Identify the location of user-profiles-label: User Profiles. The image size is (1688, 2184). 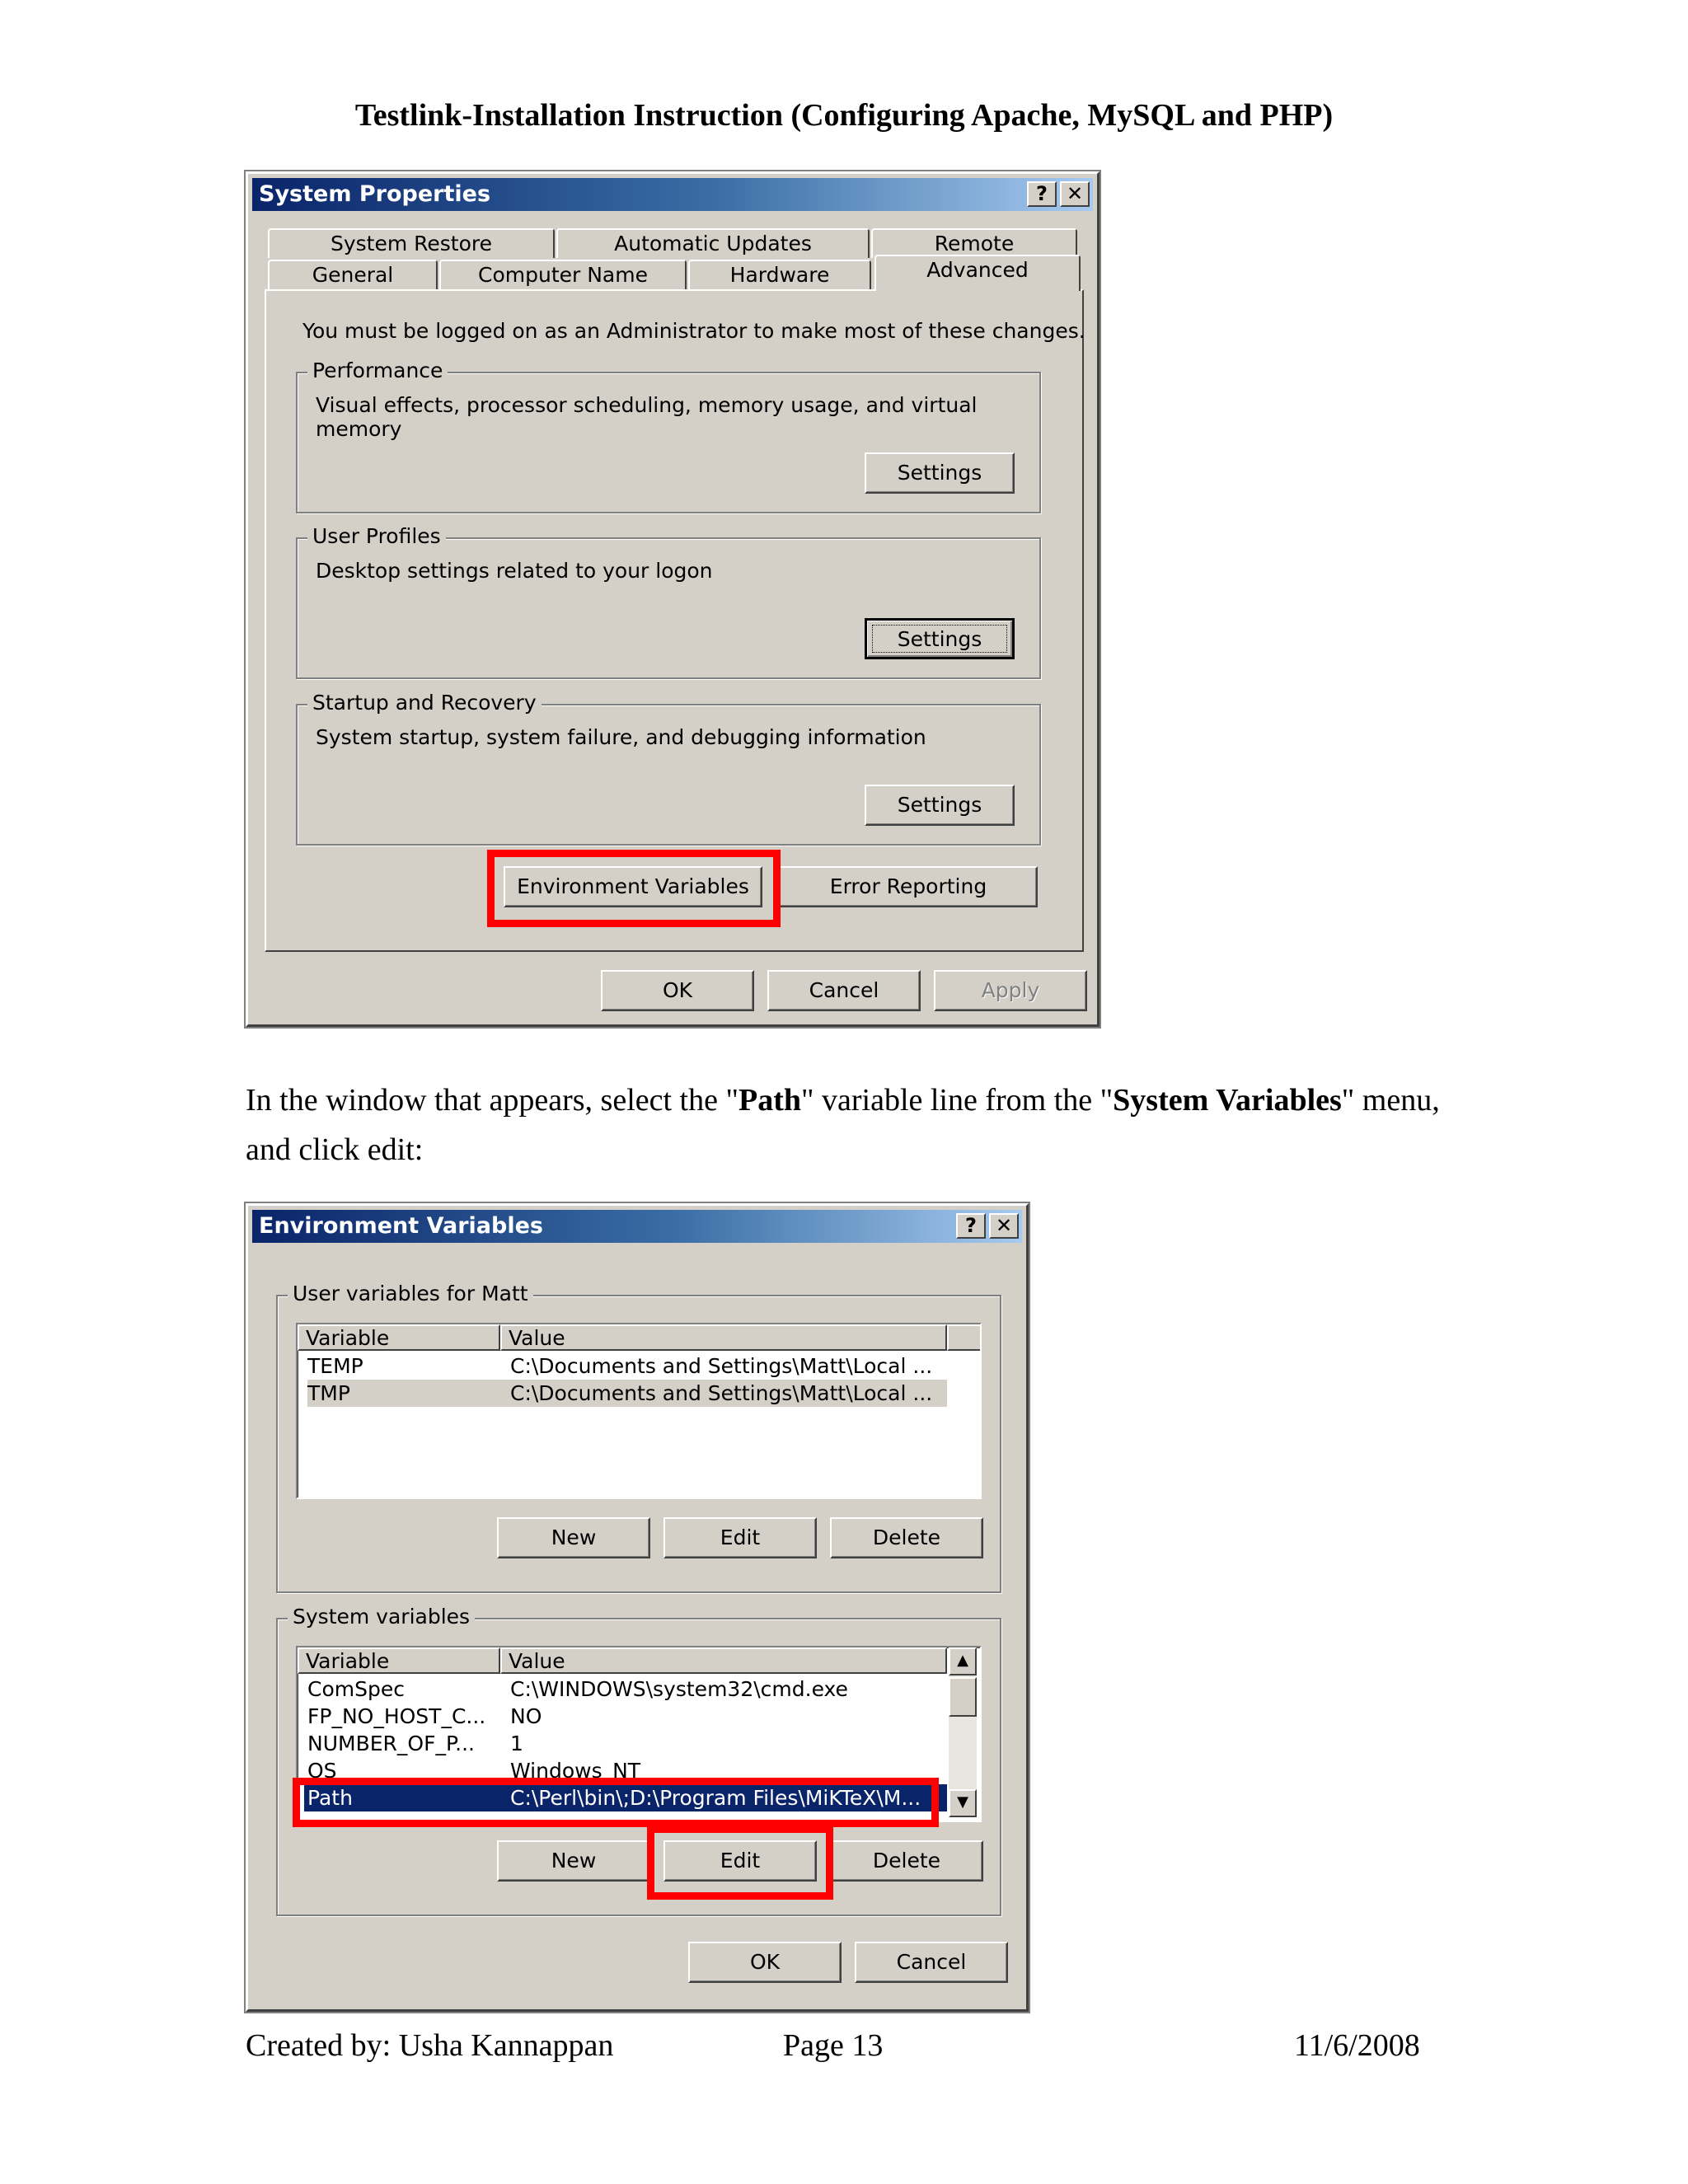
(376, 536).